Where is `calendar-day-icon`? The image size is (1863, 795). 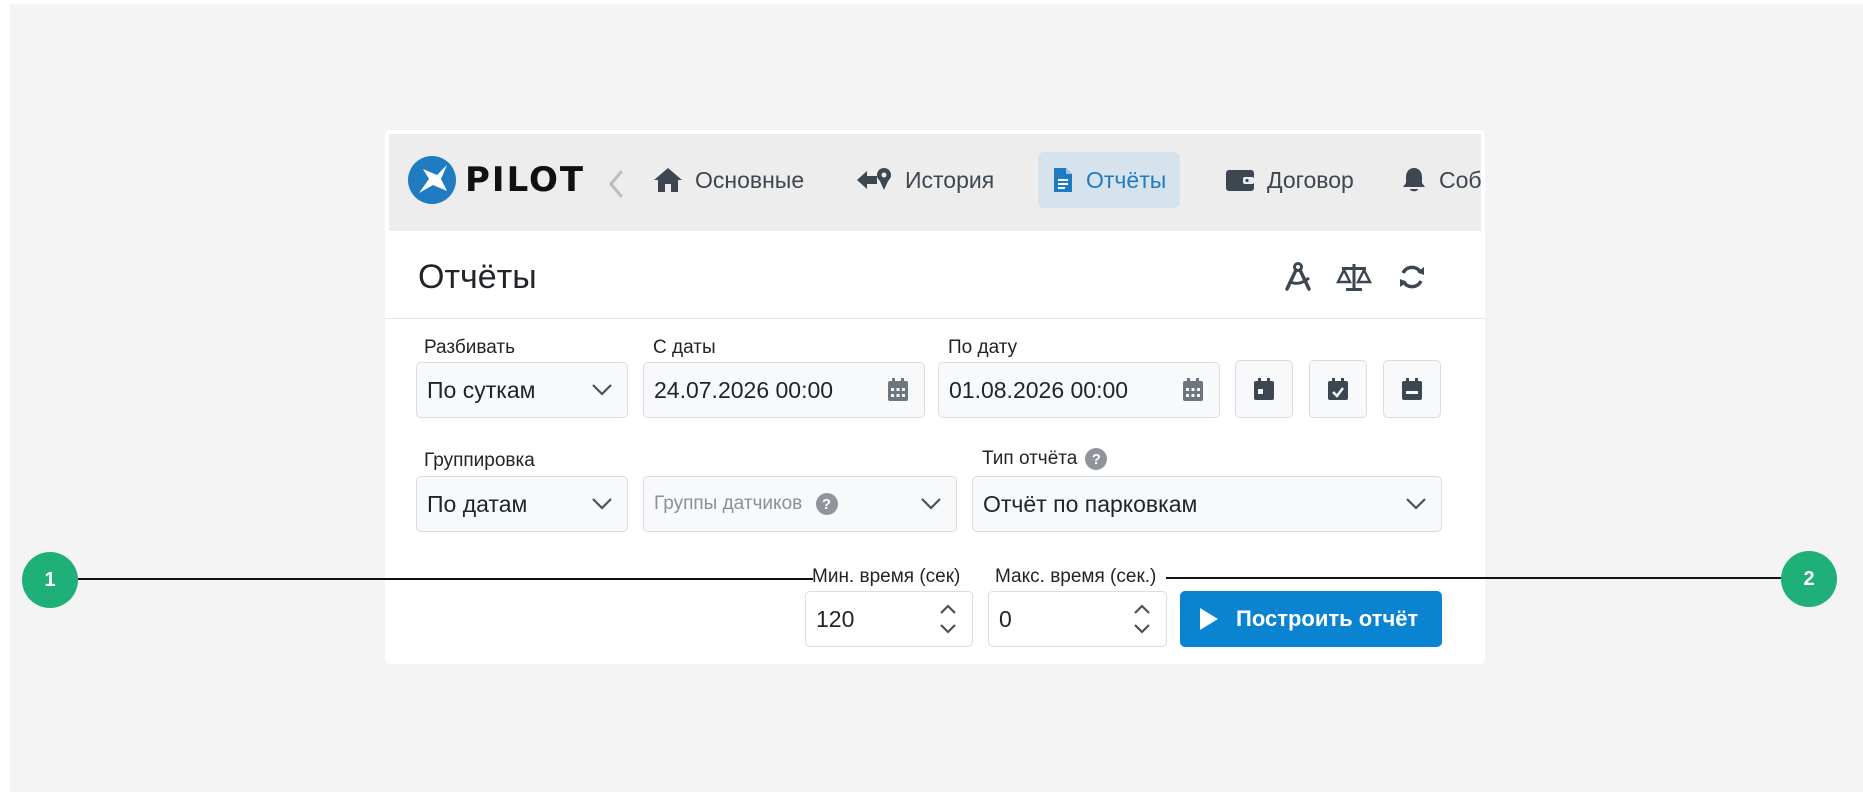
calendar-day-icon is located at coordinates (1264, 389).